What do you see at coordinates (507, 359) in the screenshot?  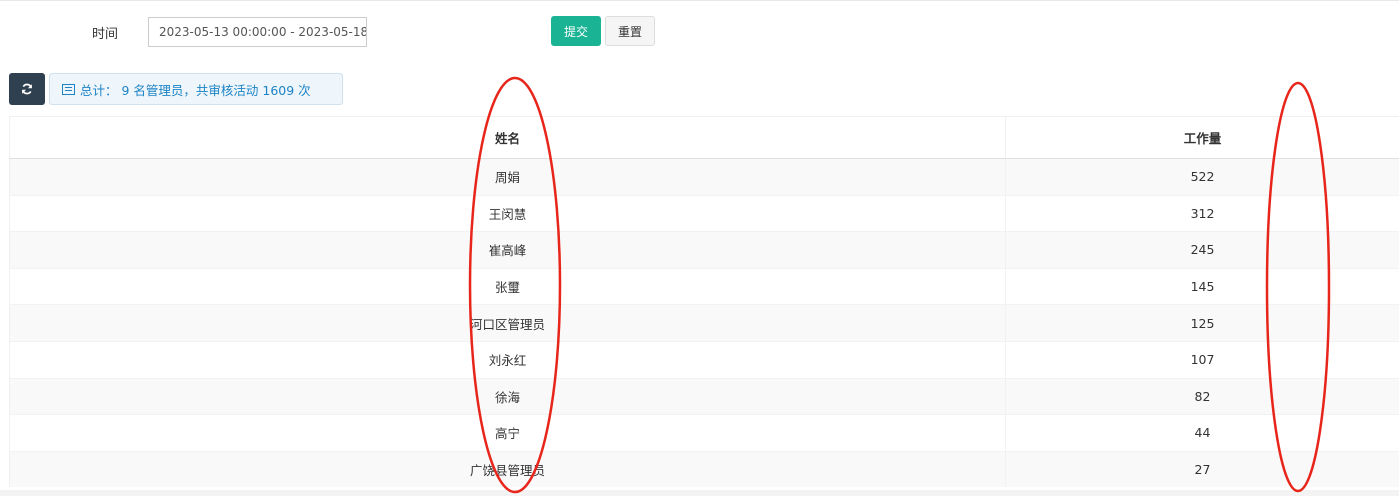 I see `cell-name: 刘永红` at bounding box center [507, 359].